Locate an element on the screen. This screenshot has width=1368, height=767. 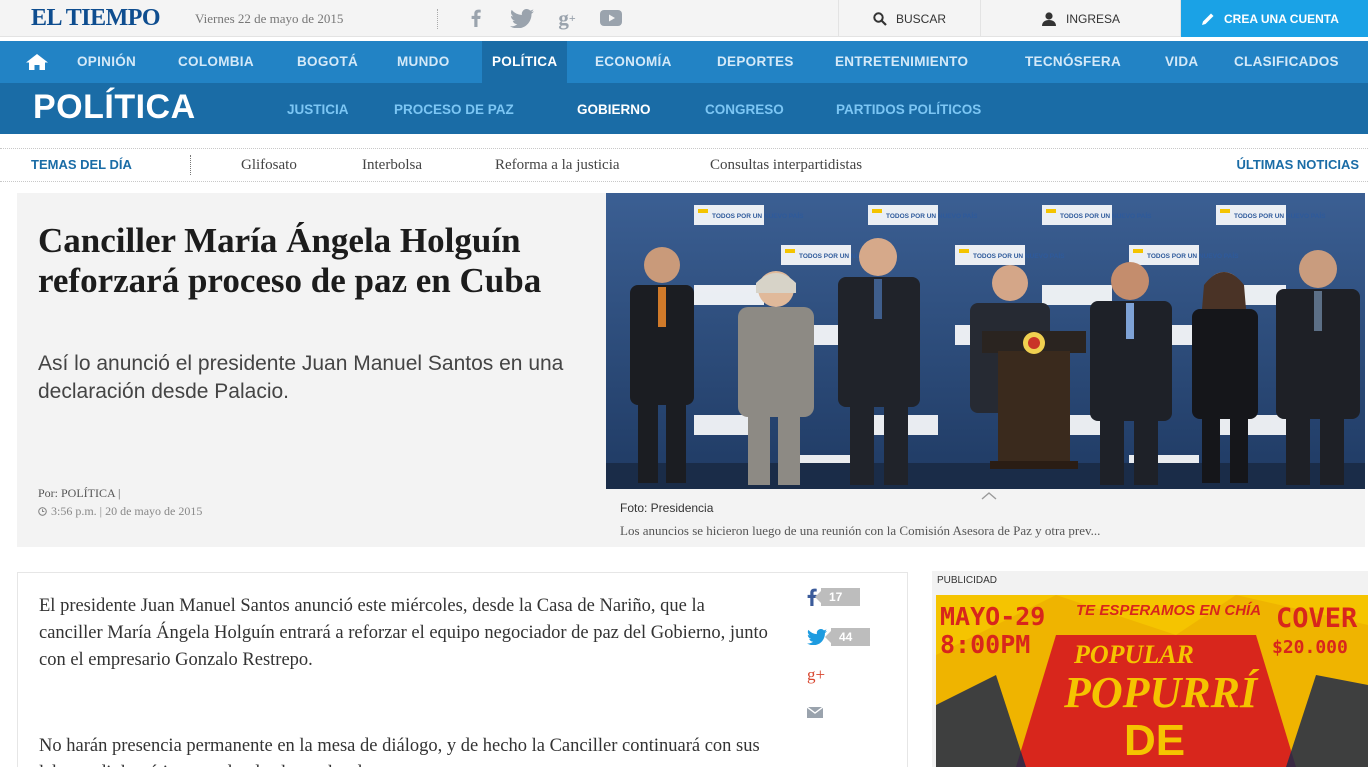
home-icon is located at coordinates (37, 62).